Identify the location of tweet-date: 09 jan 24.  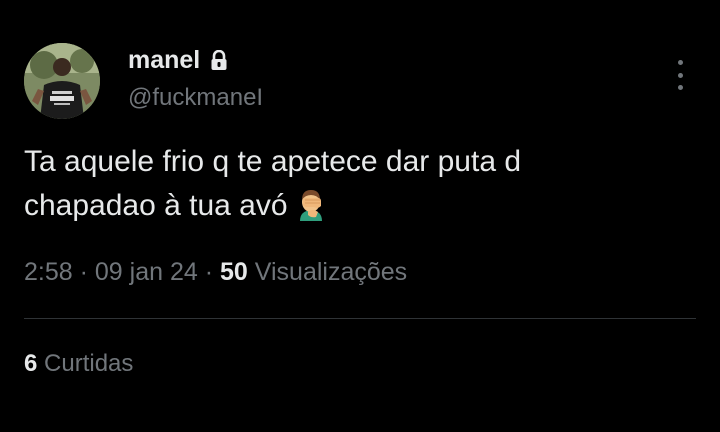
(146, 272).